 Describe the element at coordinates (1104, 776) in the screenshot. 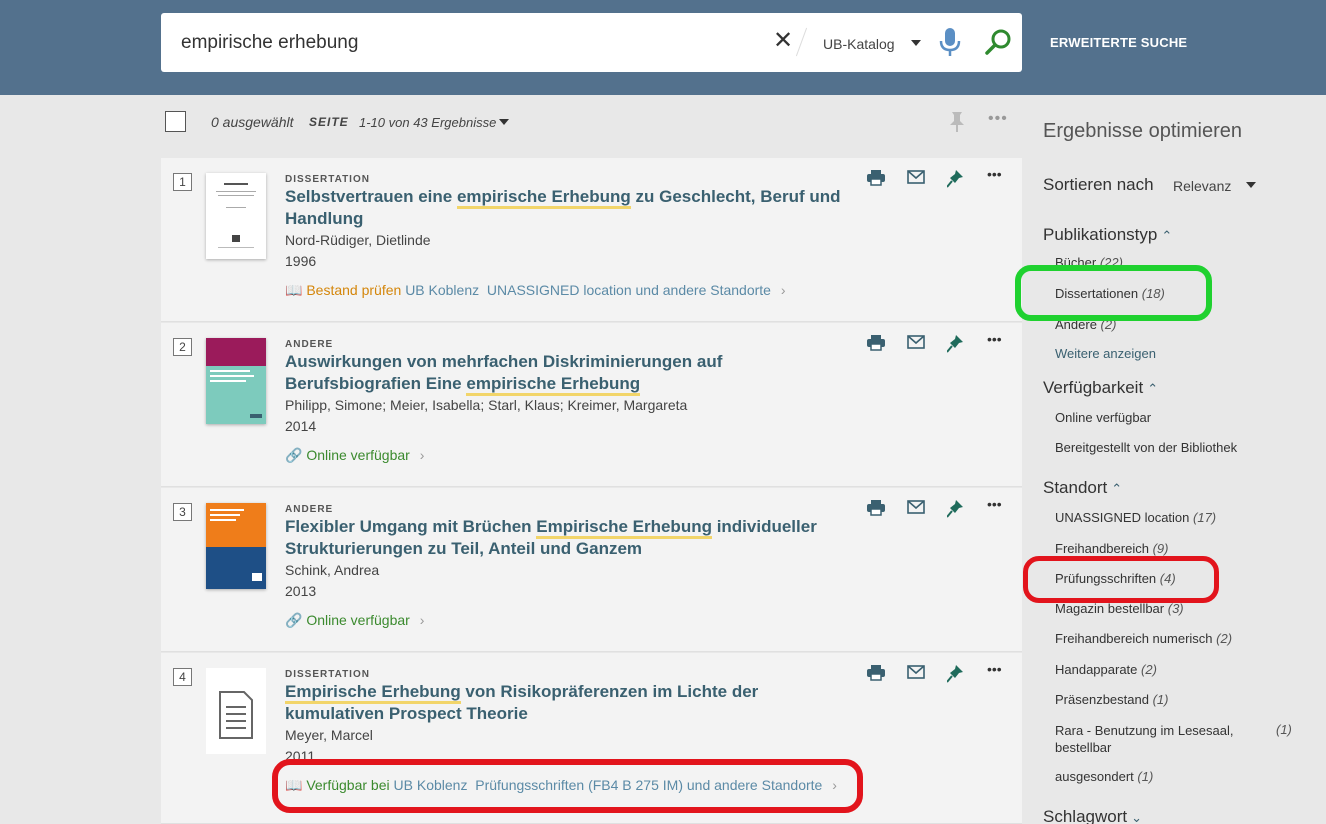

I see `facet-item: ausgesondert (1)` at that location.